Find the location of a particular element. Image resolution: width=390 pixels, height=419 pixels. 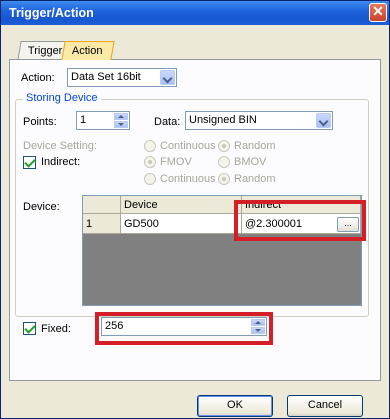

radio-fmov-label: FMOV is located at coordinates (176, 162).